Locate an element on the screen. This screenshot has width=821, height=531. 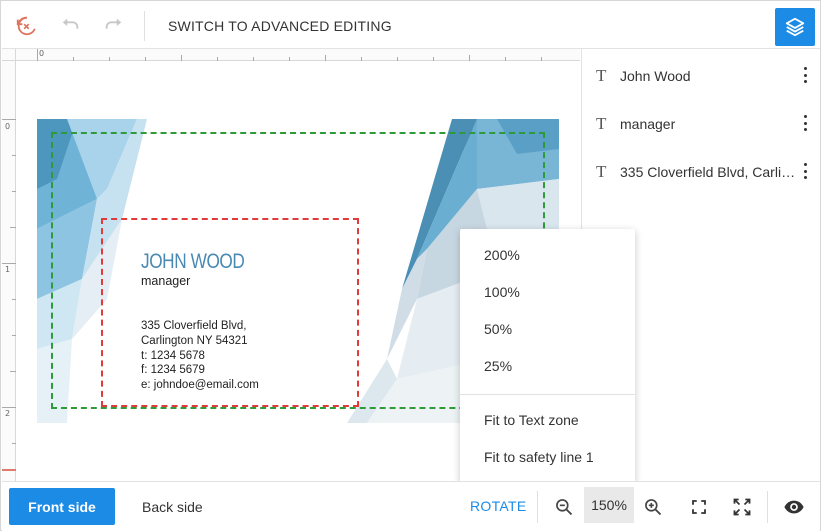
fit-screen-icon is located at coordinates (699, 507).